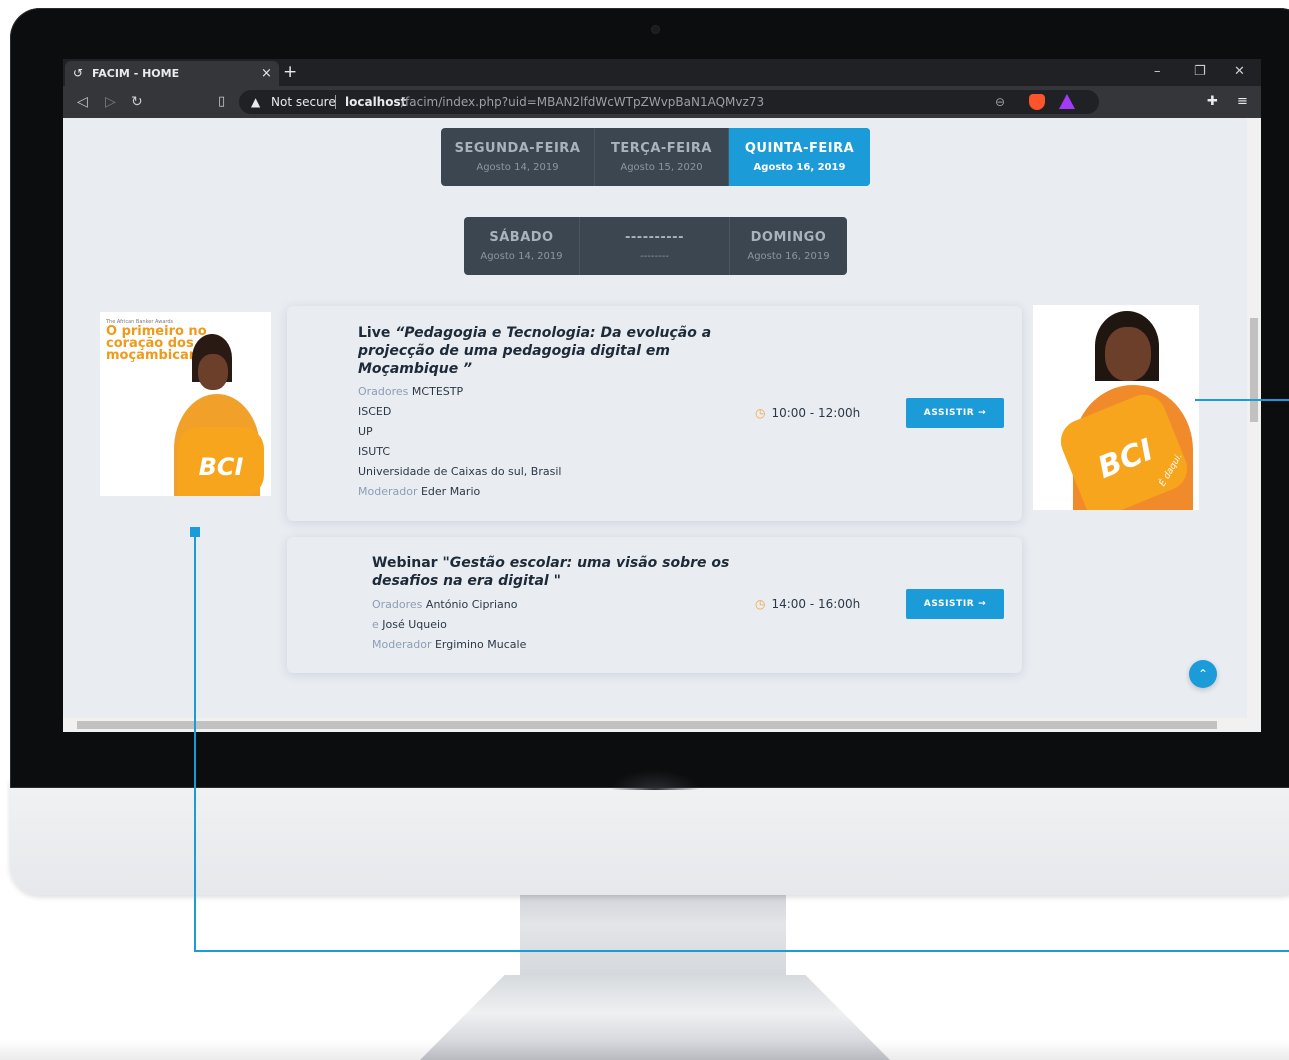 Image resolution: width=1289 pixels, height=1060 pixels. I want to click on vertical-scroll-thumb, so click(1254, 370).